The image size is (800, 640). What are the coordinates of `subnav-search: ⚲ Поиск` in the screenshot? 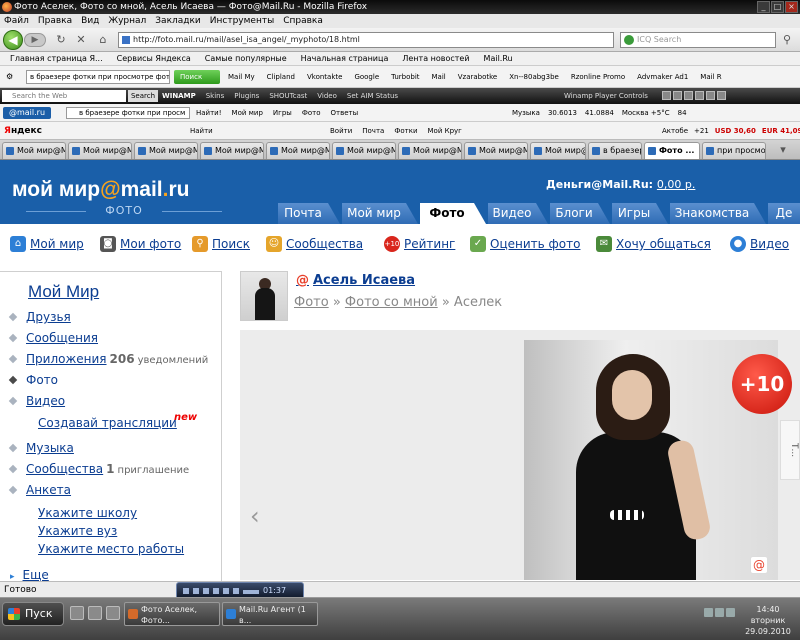 It's located at (221, 244).